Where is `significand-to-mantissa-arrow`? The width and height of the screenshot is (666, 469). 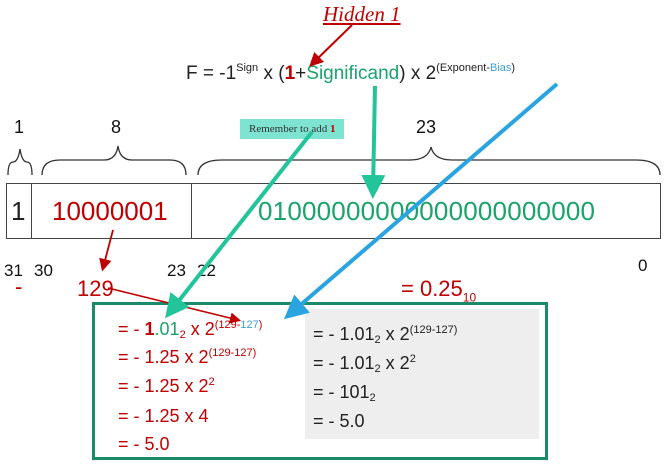 significand-to-mantissa-arrow is located at coordinates (373, 142).